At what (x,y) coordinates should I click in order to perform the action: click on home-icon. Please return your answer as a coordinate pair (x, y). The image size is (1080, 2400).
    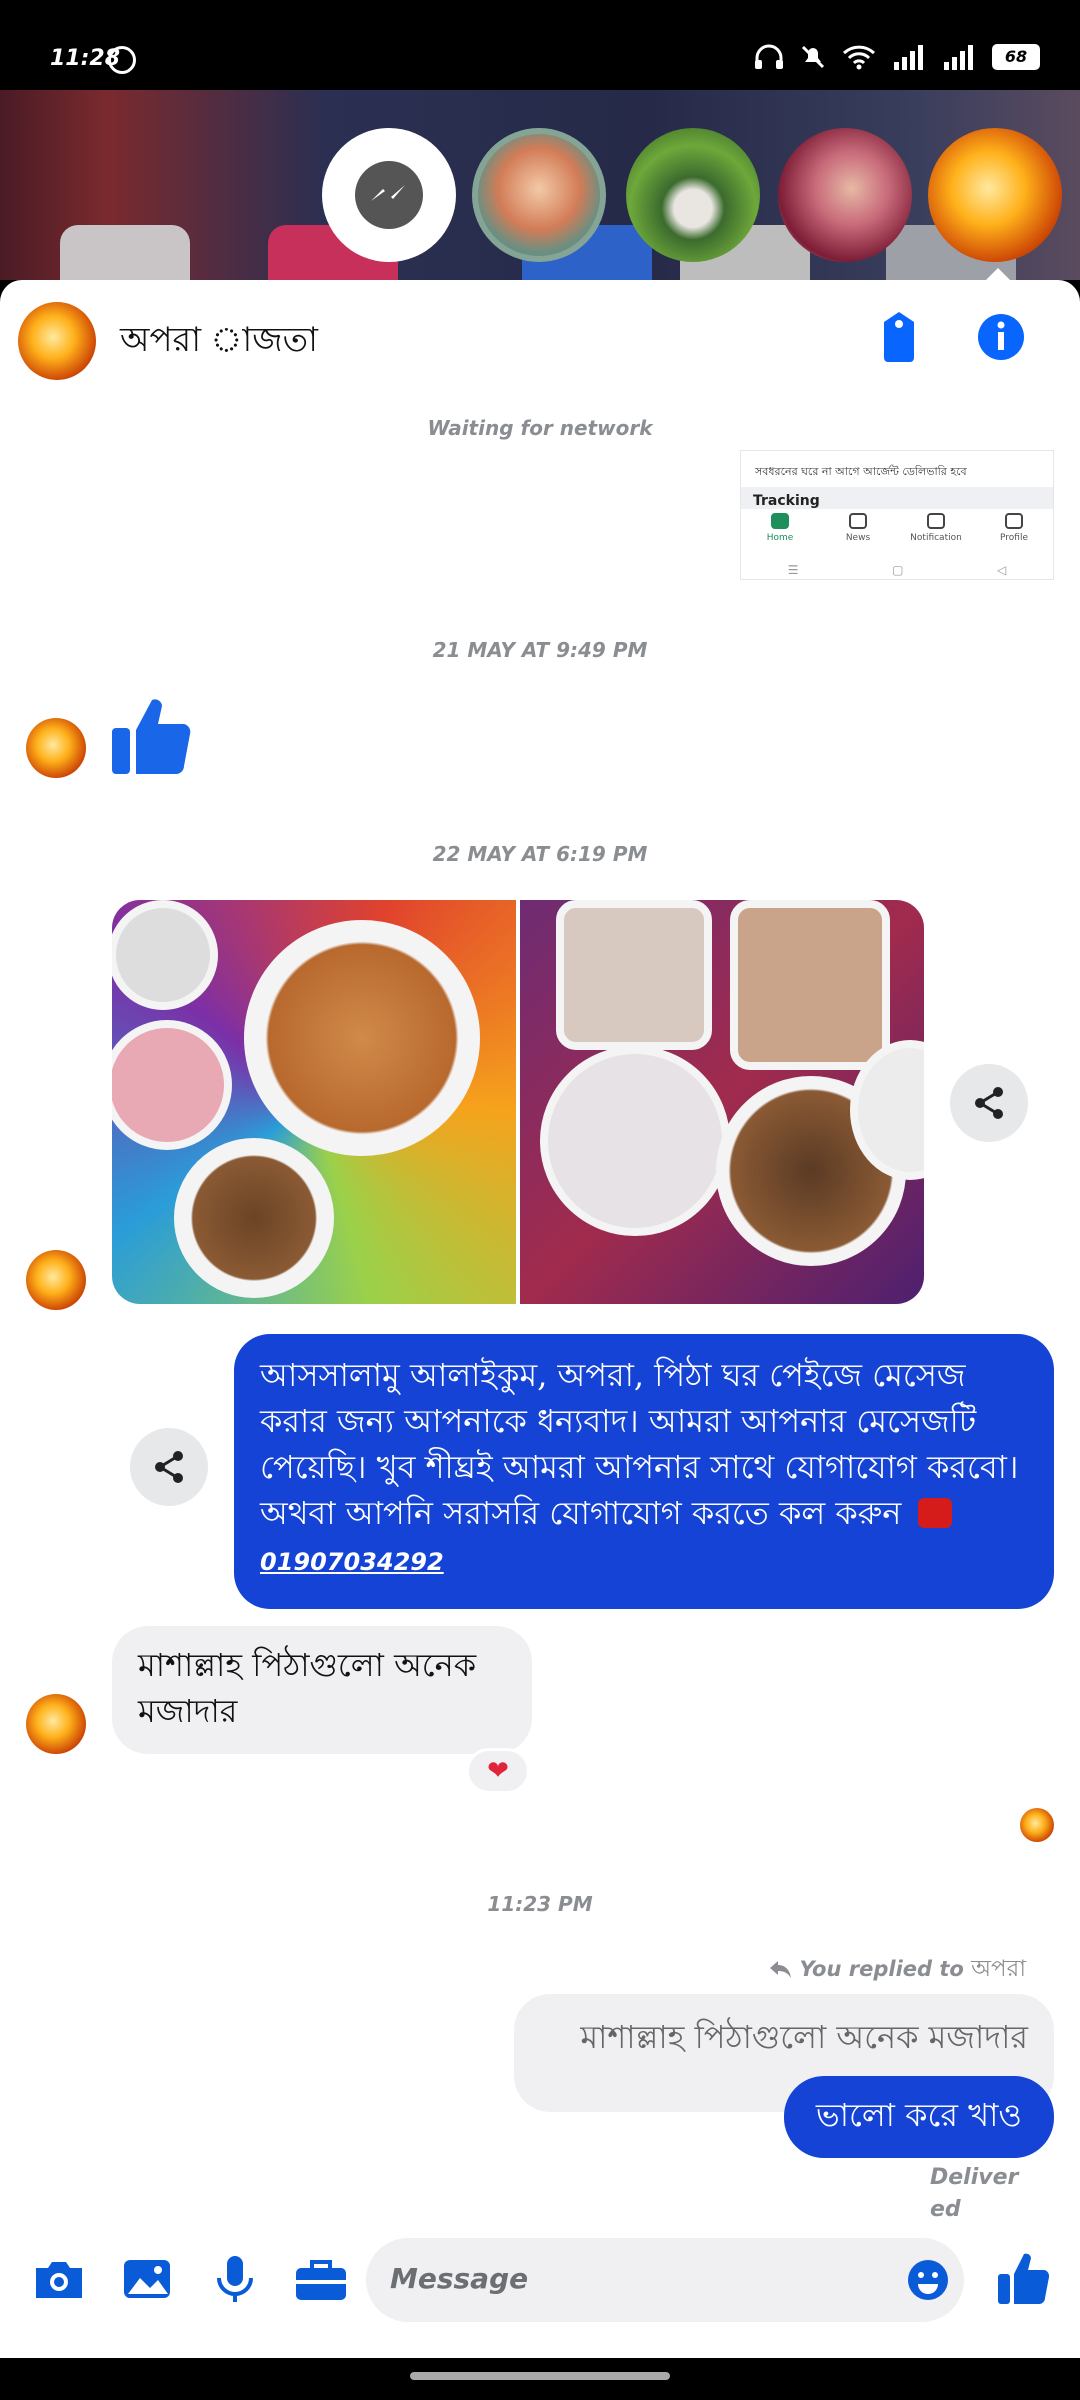
    Looking at the image, I should click on (780, 521).